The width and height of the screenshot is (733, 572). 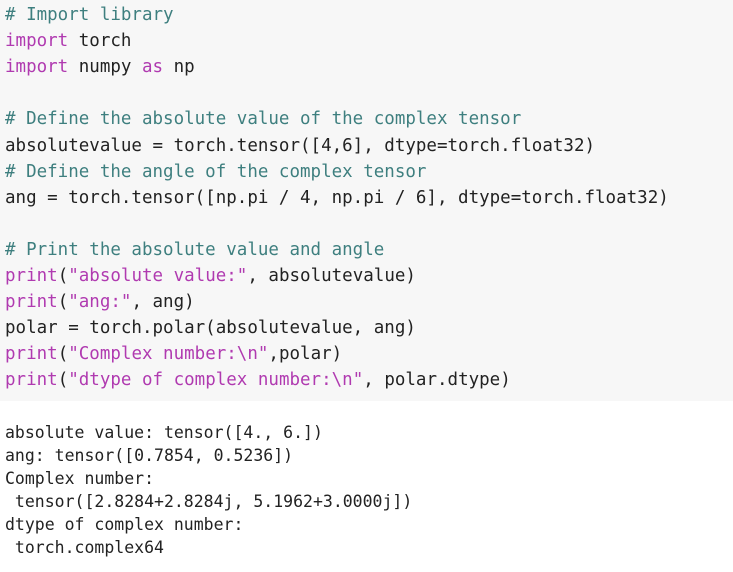 I want to click on code-line: print("ang:", ang), so click(x=100, y=302).